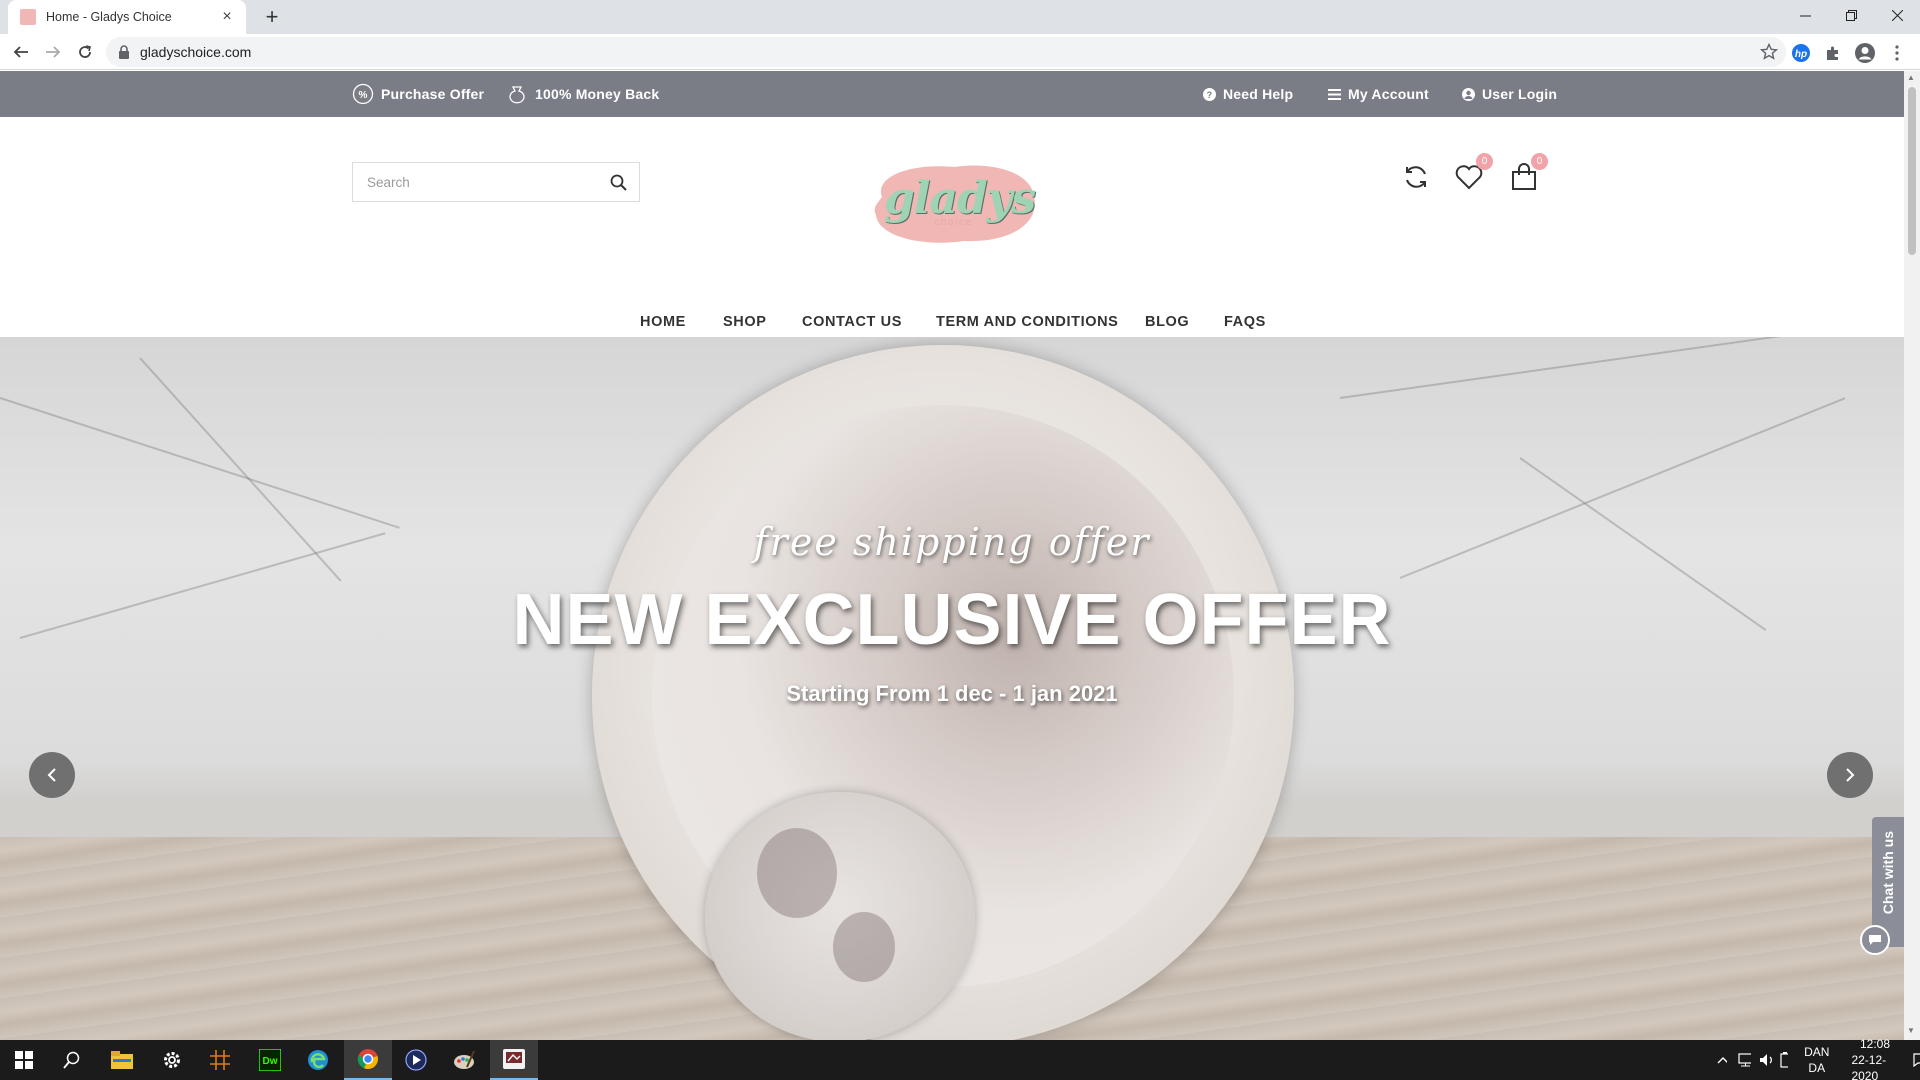  What do you see at coordinates (1520, 94) in the screenshot?
I see `user-login-label: User Login` at bounding box center [1520, 94].